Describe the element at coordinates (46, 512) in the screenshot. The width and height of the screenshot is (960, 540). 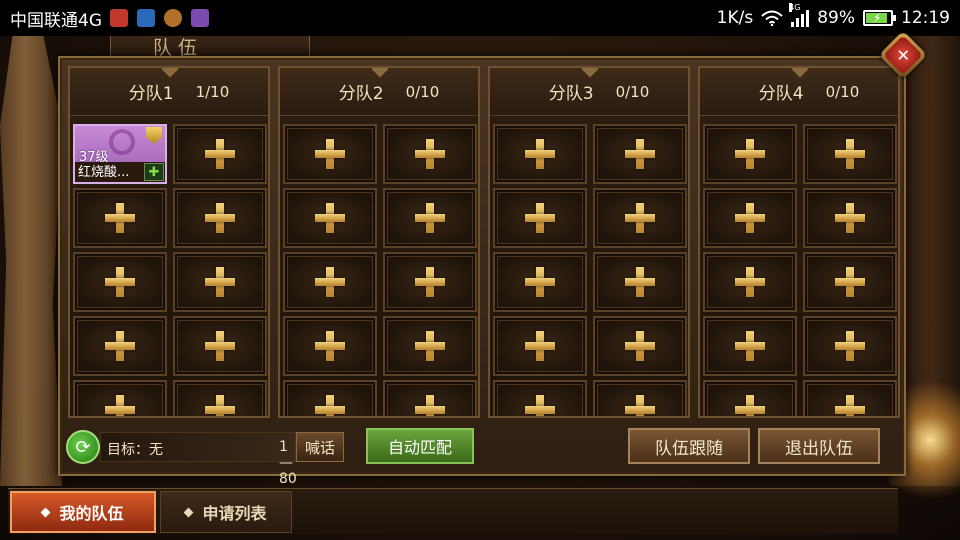
I see `diamond-icon` at that location.